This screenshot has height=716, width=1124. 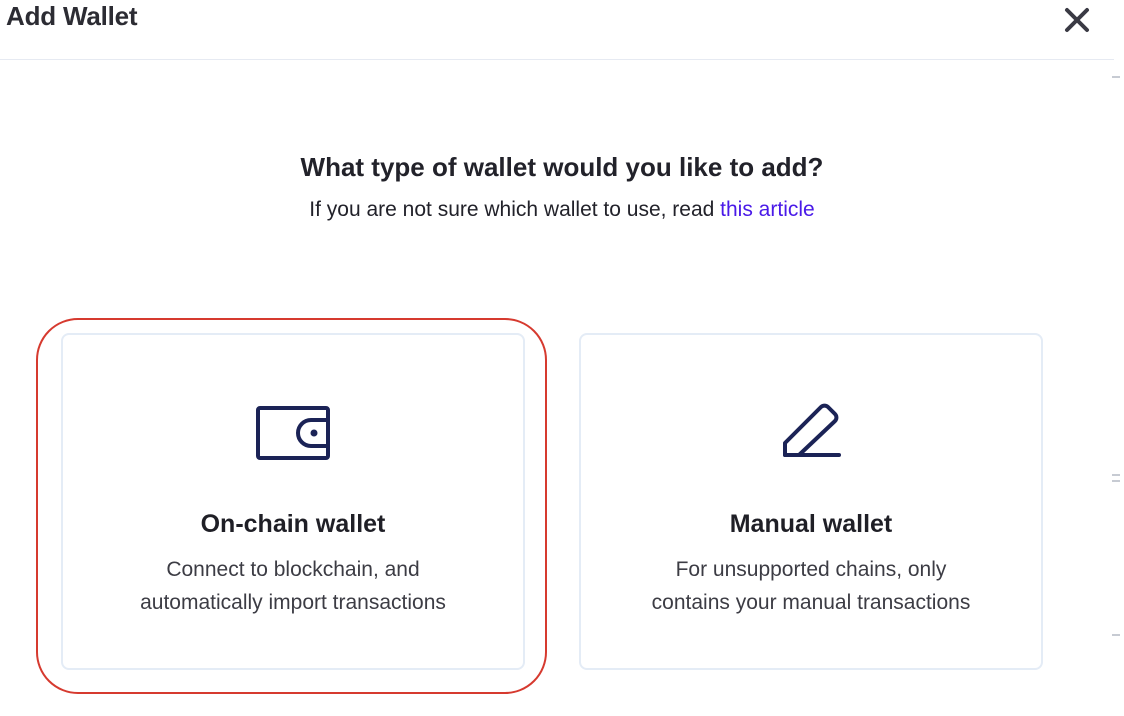 What do you see at coordinates (293, 569) in the screenshot?
I see `description-line: Connect to blockchain, and` at bounding box center [293, 569].